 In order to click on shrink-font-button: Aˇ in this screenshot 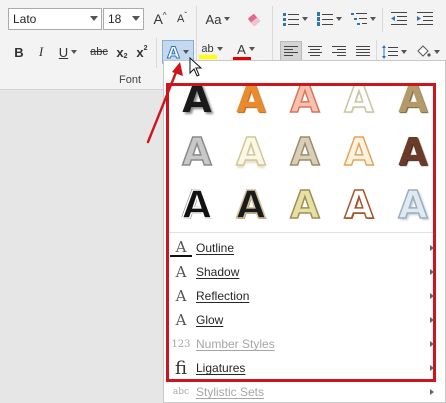, I will do `click(182, 19)`.